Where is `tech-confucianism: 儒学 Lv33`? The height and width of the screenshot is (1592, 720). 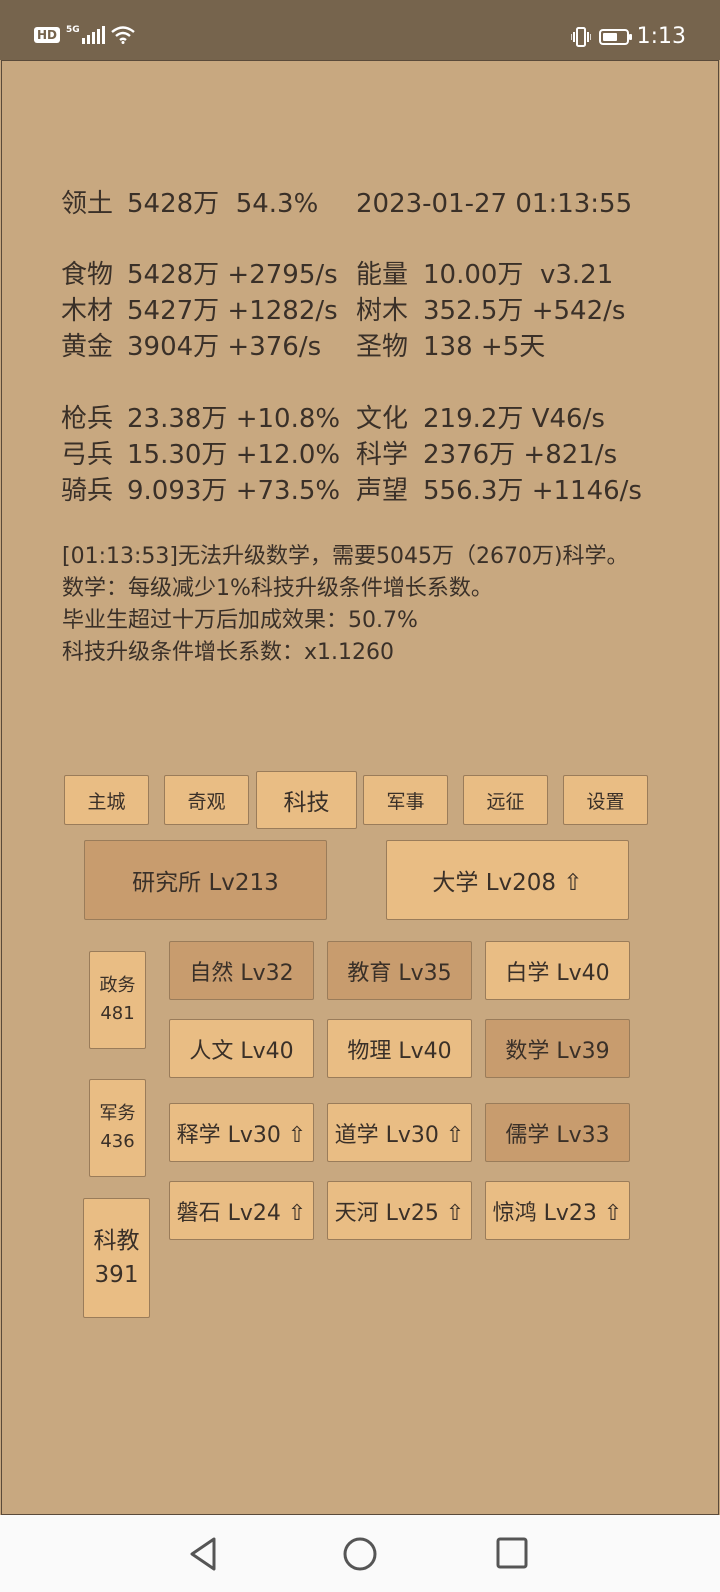
tech-confucianism: 儒学 Lv33 is located at coordinates (557, 1132).